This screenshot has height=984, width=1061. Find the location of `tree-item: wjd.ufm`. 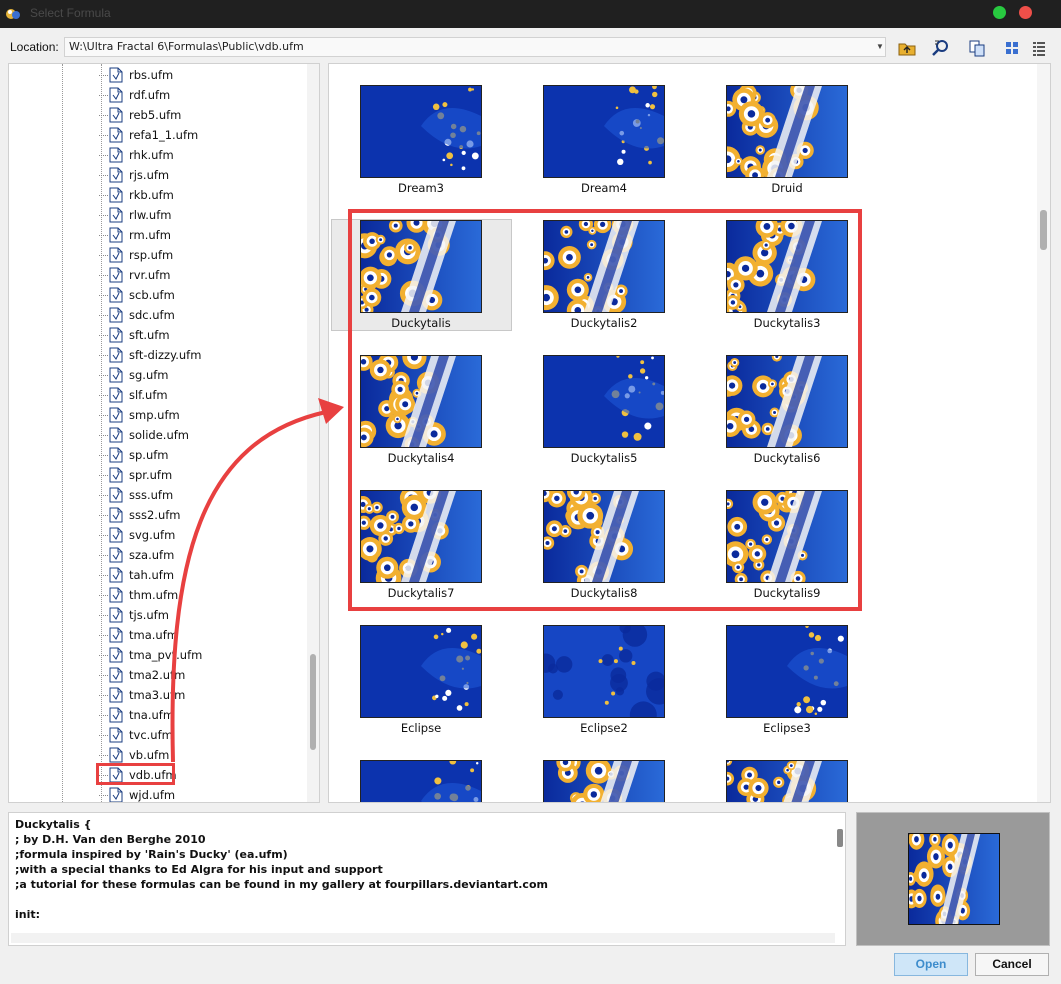

tree-item: wjd.ufm is located at coordinates (199, 793).